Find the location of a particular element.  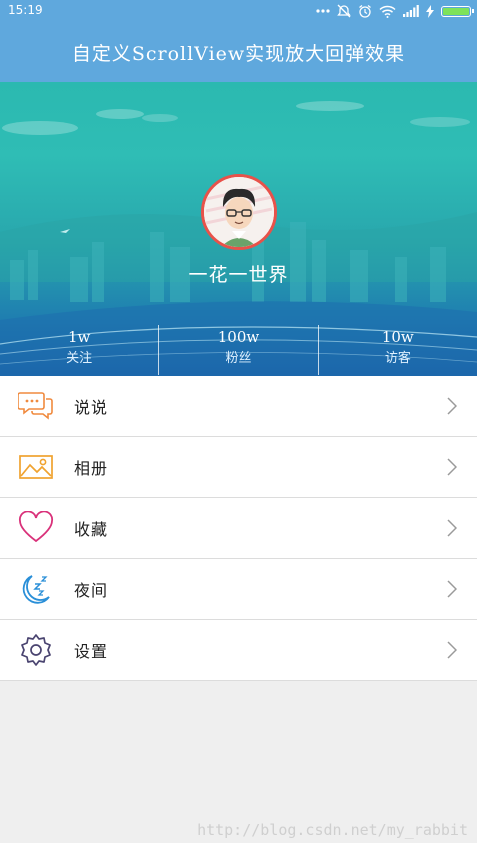

menu-item-favorites: 收藏 is located at coordinates (238, 528).